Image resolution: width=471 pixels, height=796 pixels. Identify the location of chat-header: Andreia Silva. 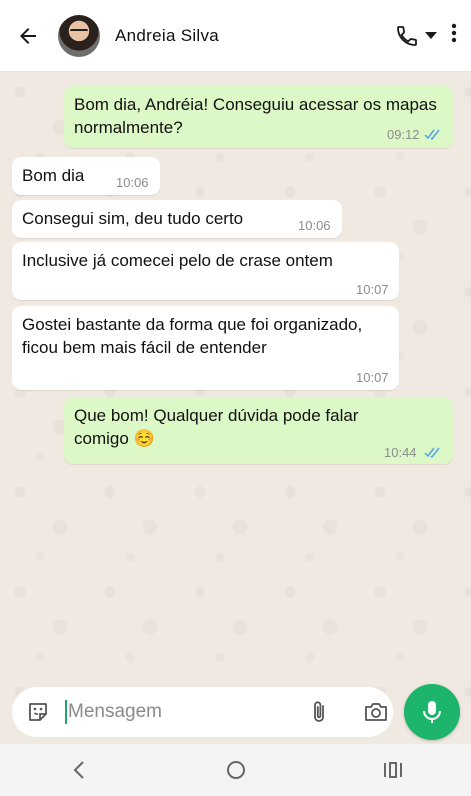
(235, 36).